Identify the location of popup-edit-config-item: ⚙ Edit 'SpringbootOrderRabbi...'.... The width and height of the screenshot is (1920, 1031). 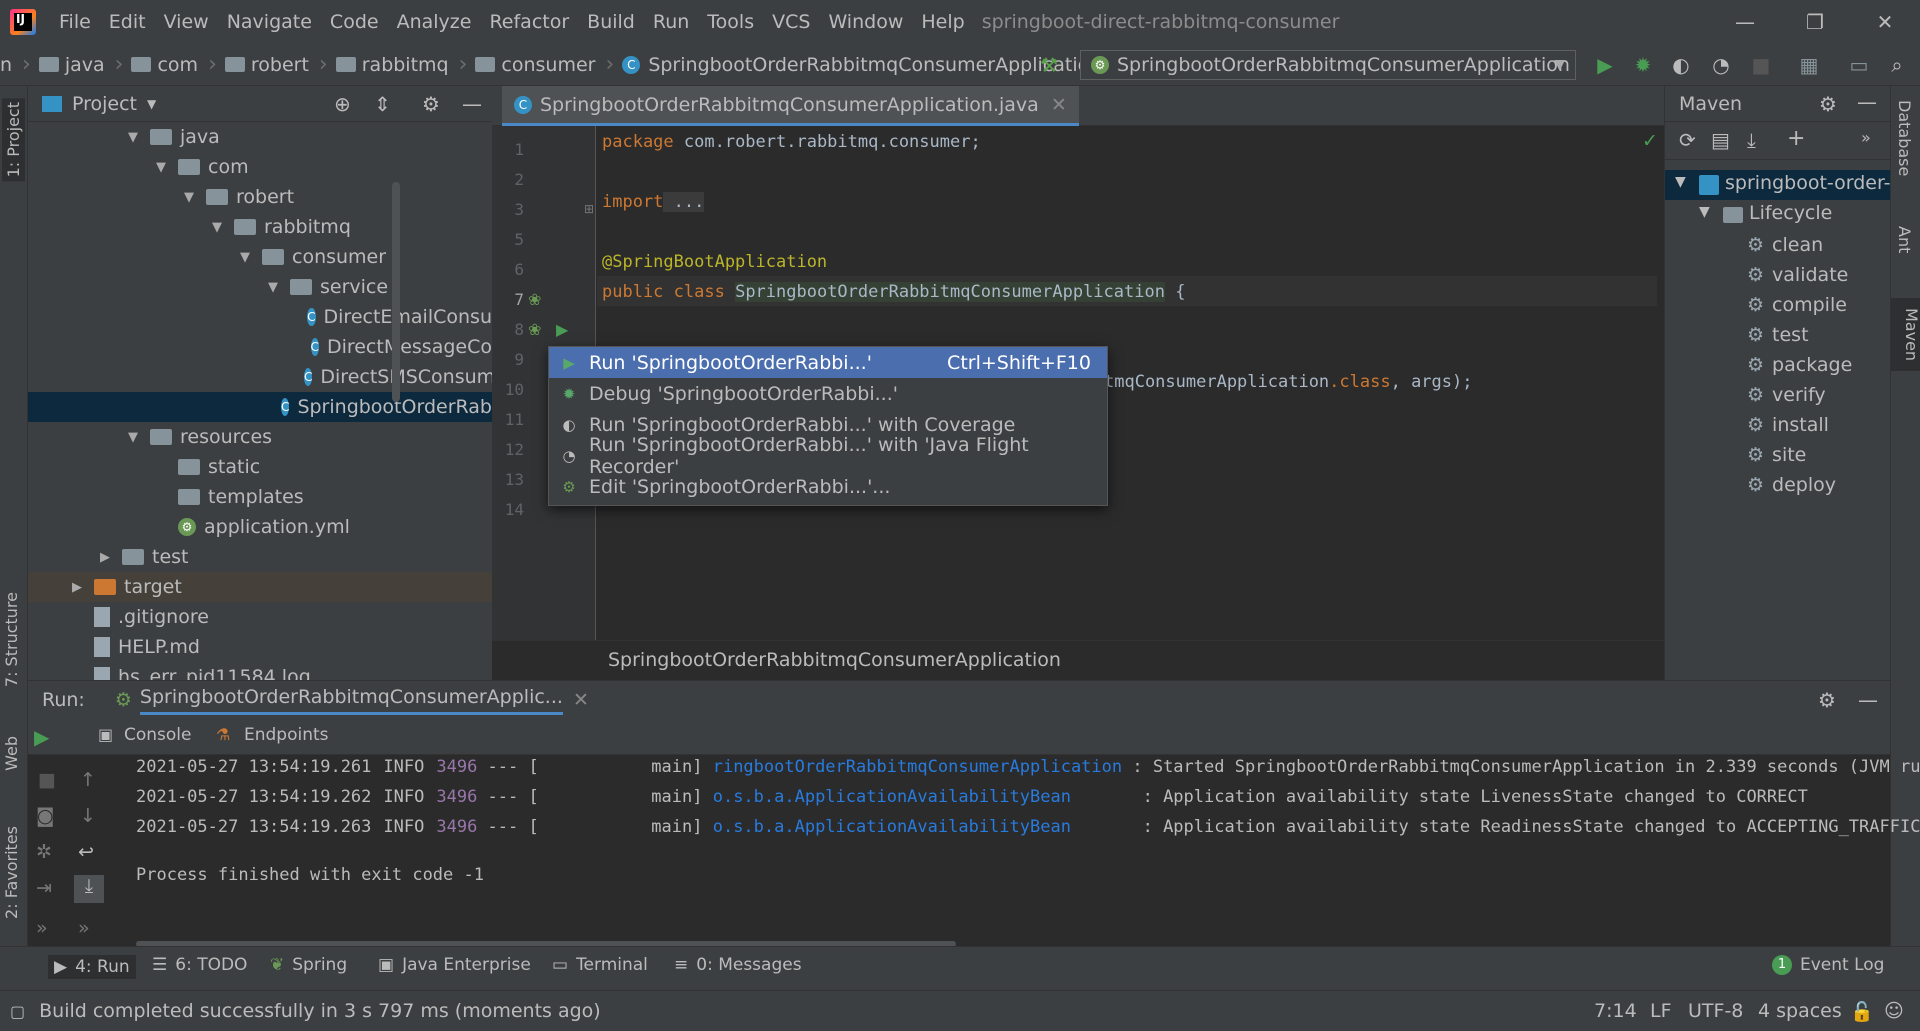
(828, 486).